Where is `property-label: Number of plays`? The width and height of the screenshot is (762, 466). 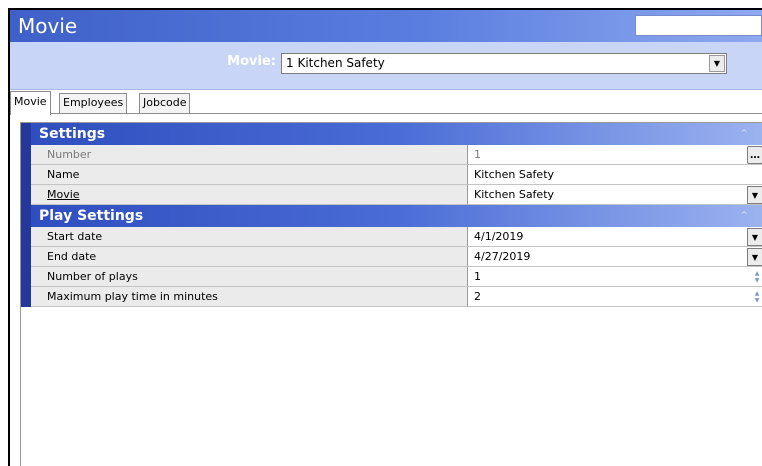 property-label: Number of plays is located at coordinates (249, 277).